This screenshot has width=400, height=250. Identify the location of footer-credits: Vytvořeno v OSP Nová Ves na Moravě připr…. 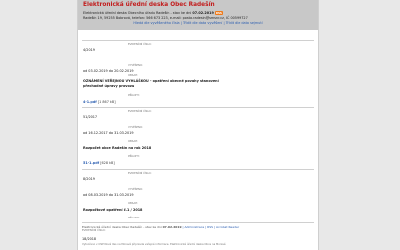
(154, 244).